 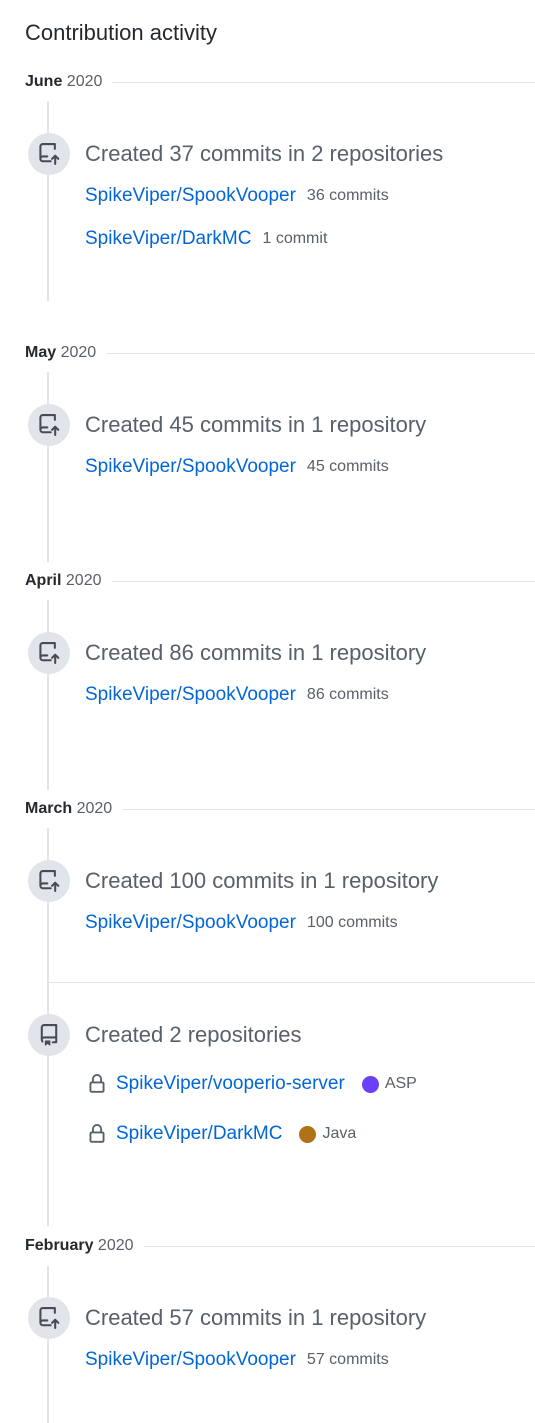 I want to click on list-item: SpikeViper/DarkMC 1 commit, so click(x=206, y=239).